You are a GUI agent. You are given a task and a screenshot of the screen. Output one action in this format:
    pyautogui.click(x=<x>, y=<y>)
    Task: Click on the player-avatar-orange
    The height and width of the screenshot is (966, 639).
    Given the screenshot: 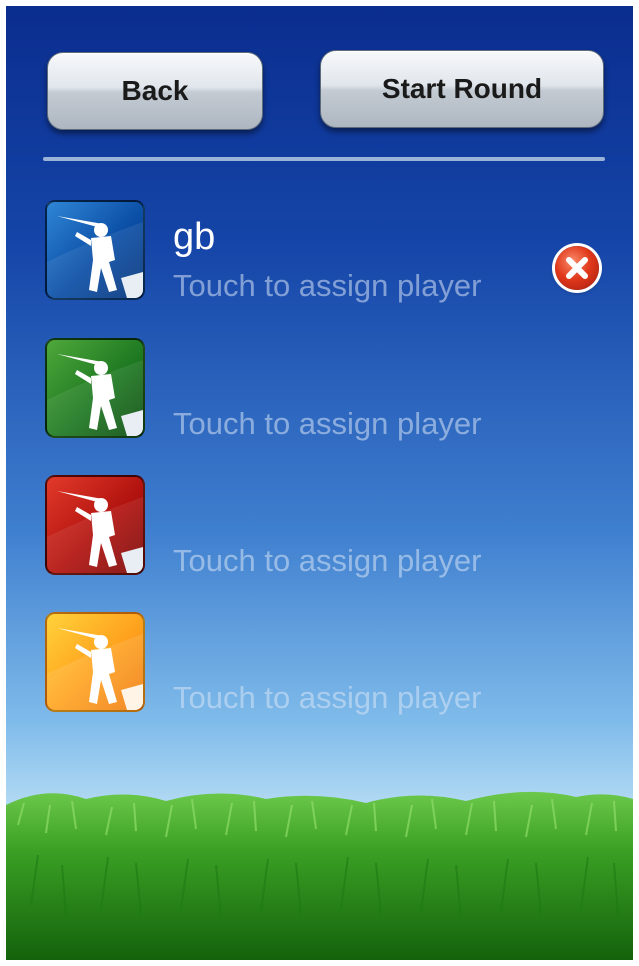 What is the action you would take?
    pyautogui.click(x=95, y=662)
    